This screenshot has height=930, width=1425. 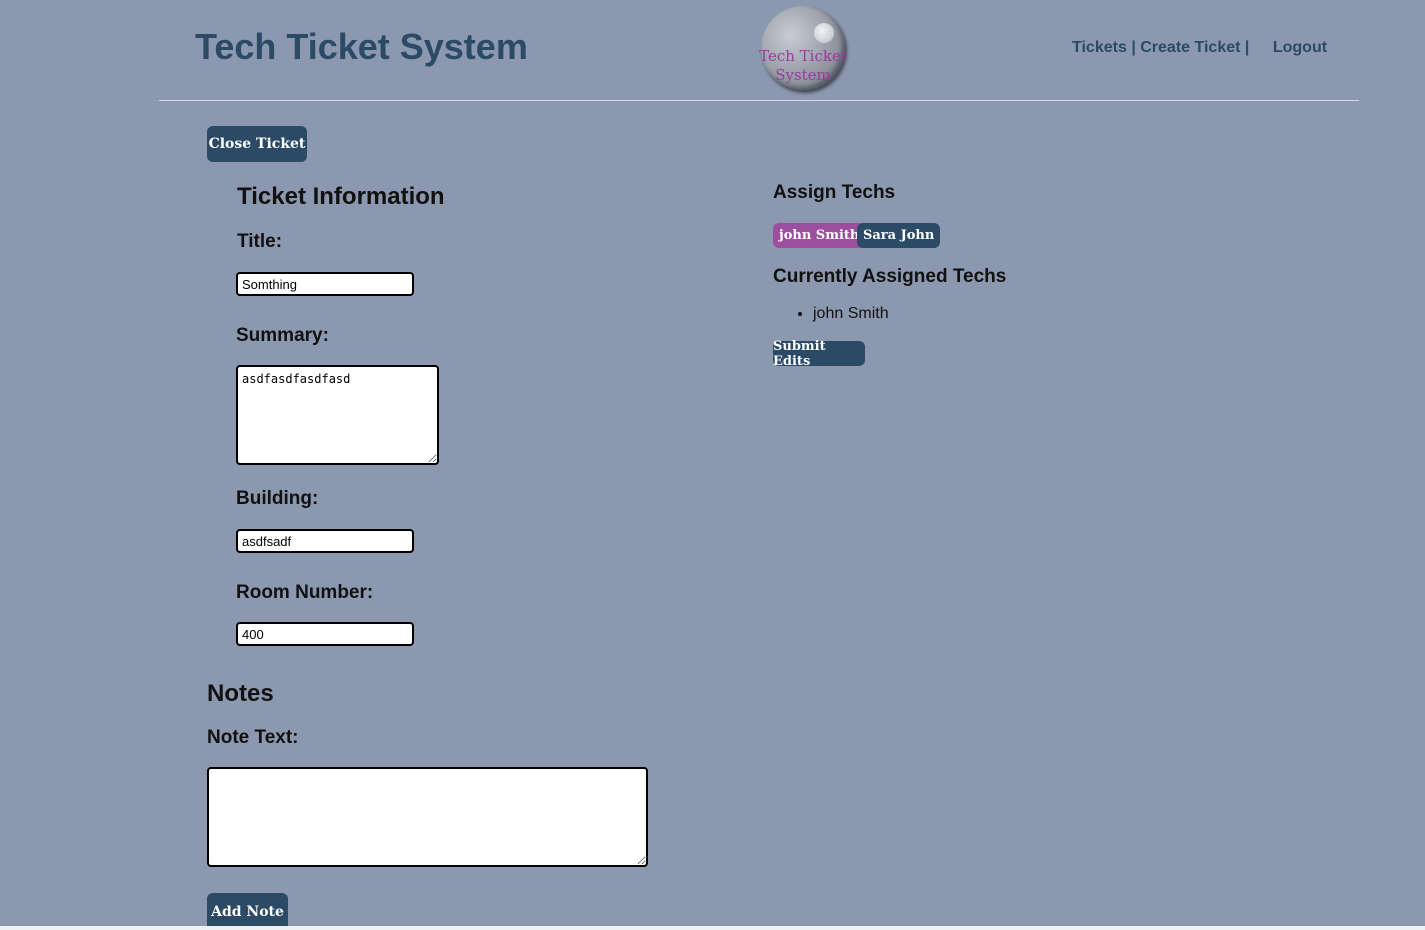 What do you see at coordinates (819, 235) in the screenshot?
I see `tech-chip-john-smith: john Smith` at bounding box center [819, 235].